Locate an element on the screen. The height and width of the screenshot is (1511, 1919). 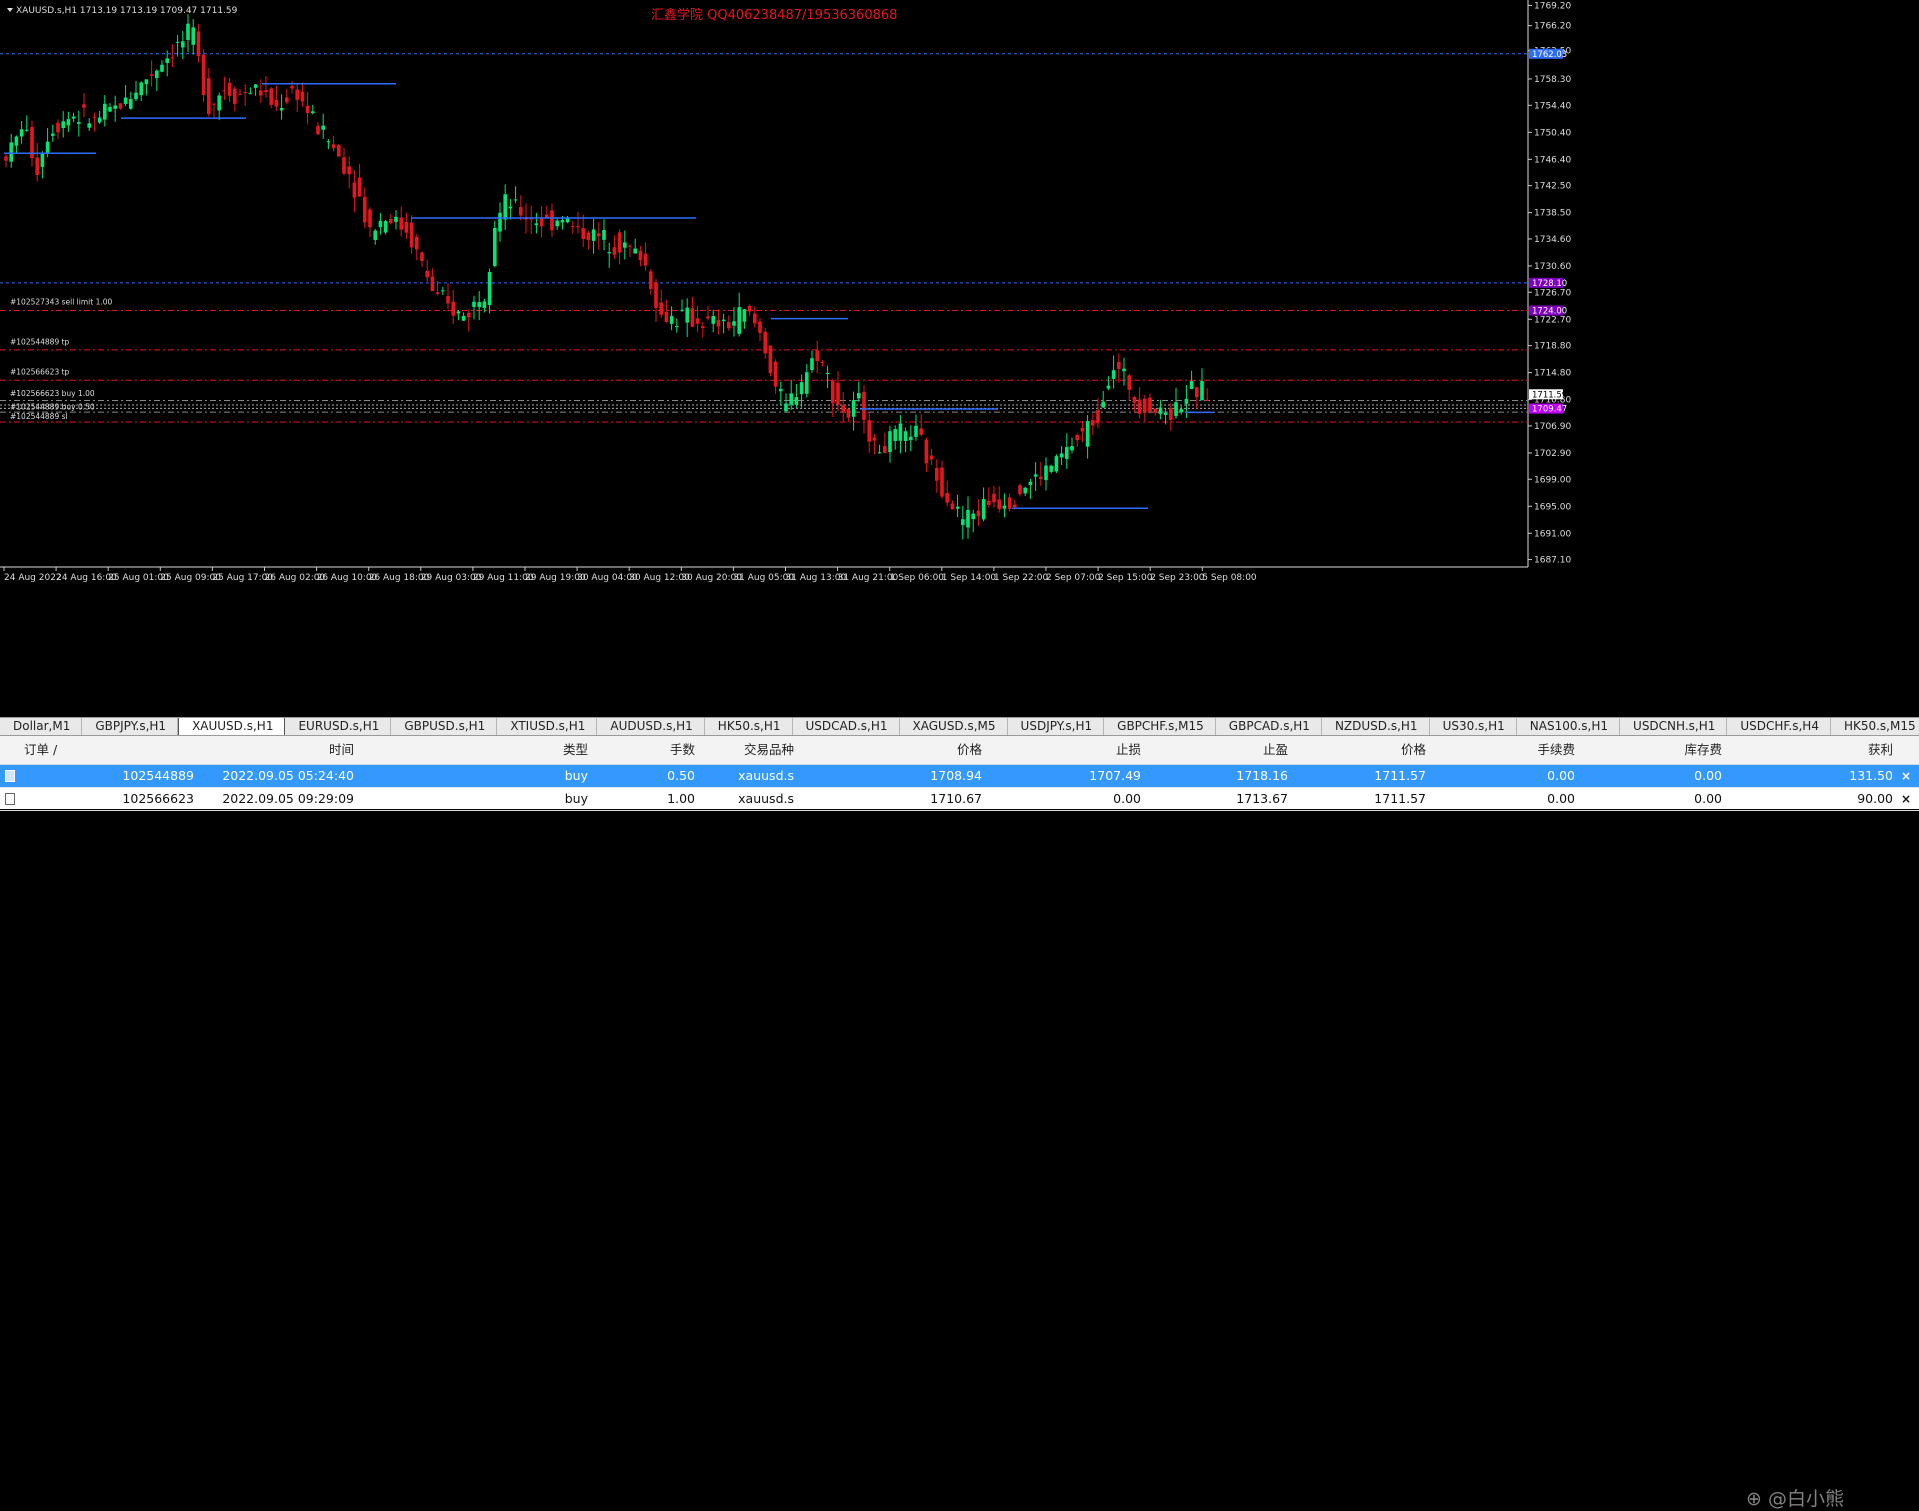
tab-gbpchf-s-m15: GBPCHF.s,M15 is located at coordinates (1160, 726).